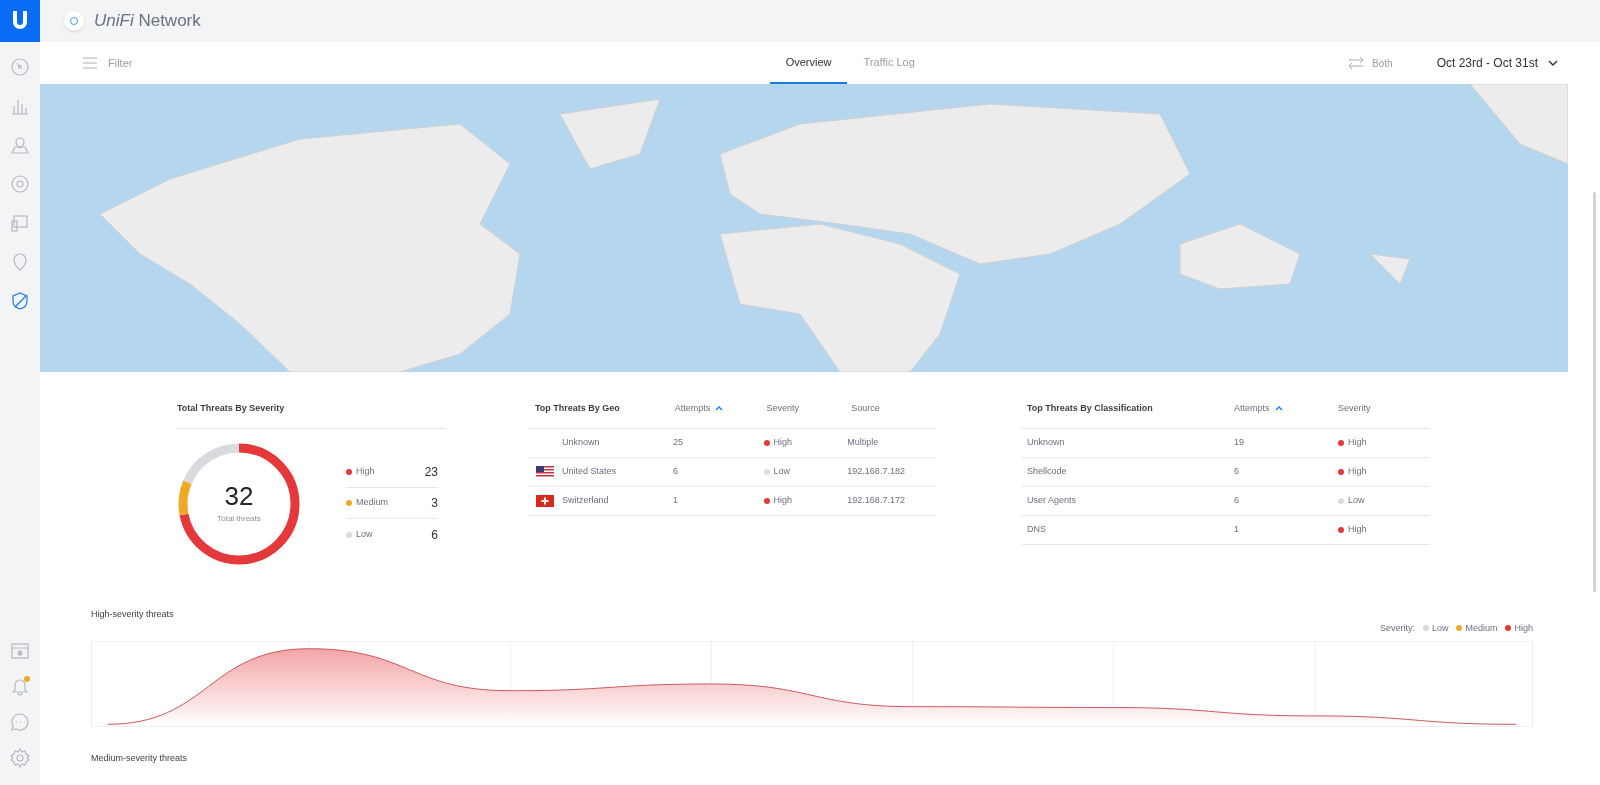  Describe the element at coordinates (876, 500) in the screenshot. I see `table-cell-text: 192.168.7.172` at that location.